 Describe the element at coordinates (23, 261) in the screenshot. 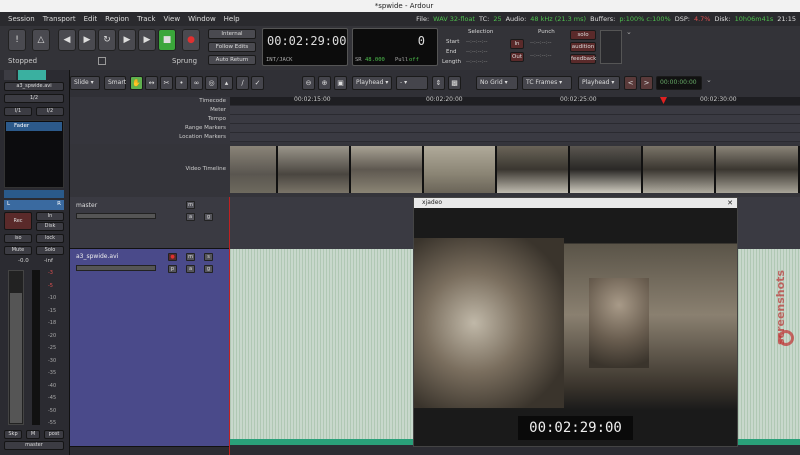

I see `gain-display: -0.0` at that location.